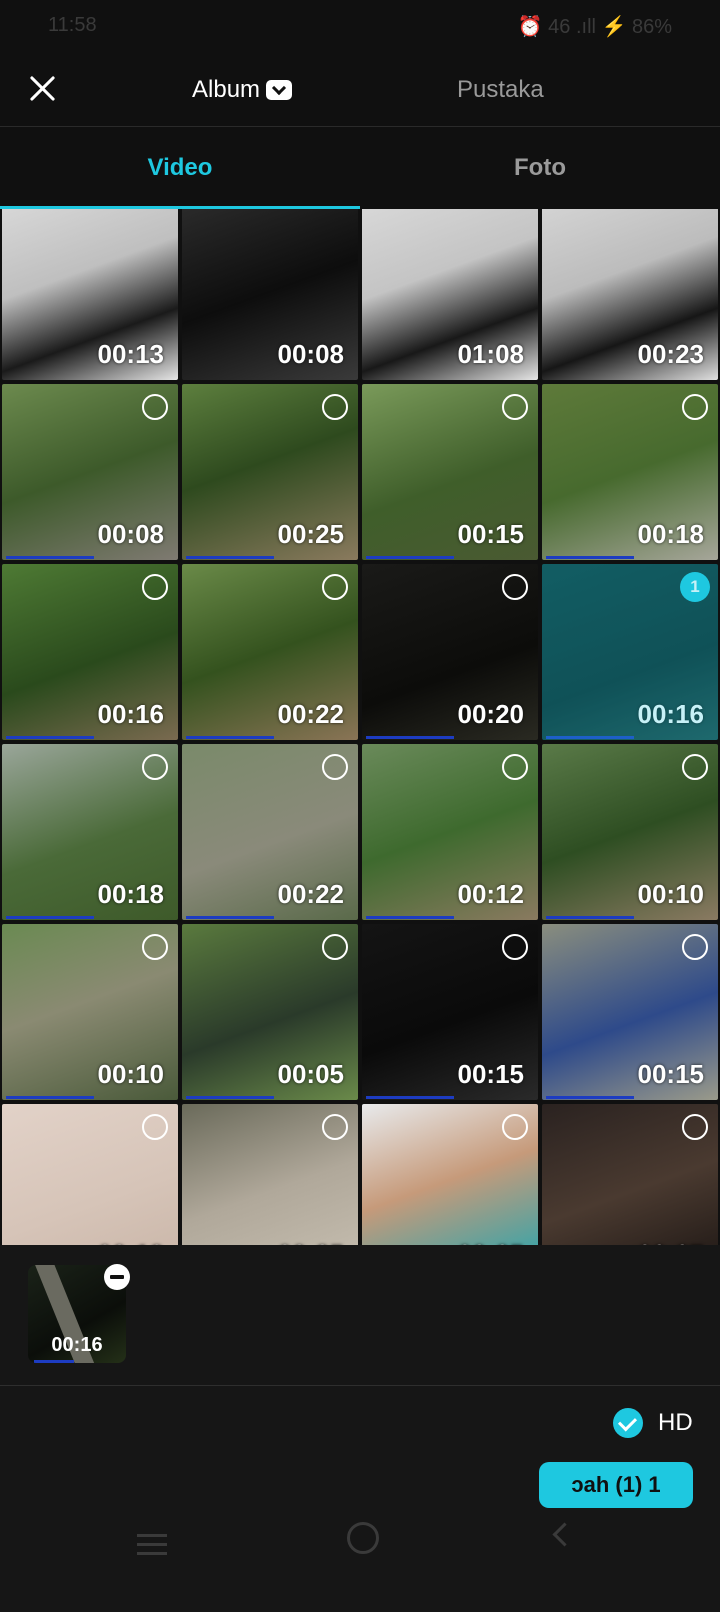 Image resolution: width=720 pixels, height=1612 pixels. I want to click on library-tab: Pustaka, so click(500, 90).